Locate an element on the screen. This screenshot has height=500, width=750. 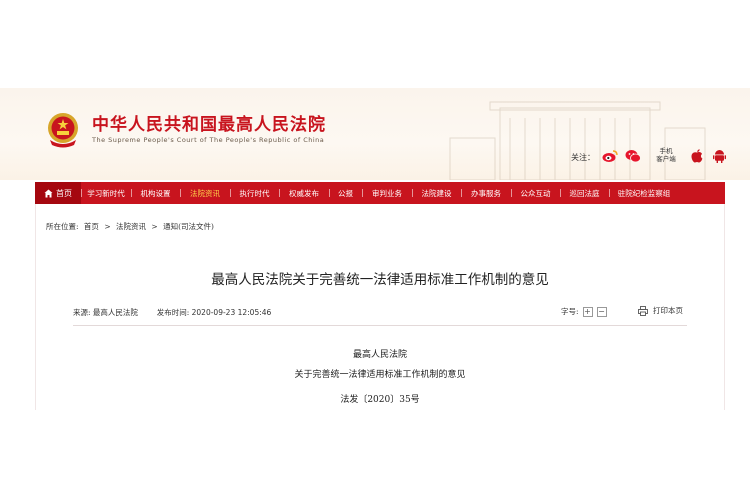
follow-label: 关注： is located at coordinates (583, 157).